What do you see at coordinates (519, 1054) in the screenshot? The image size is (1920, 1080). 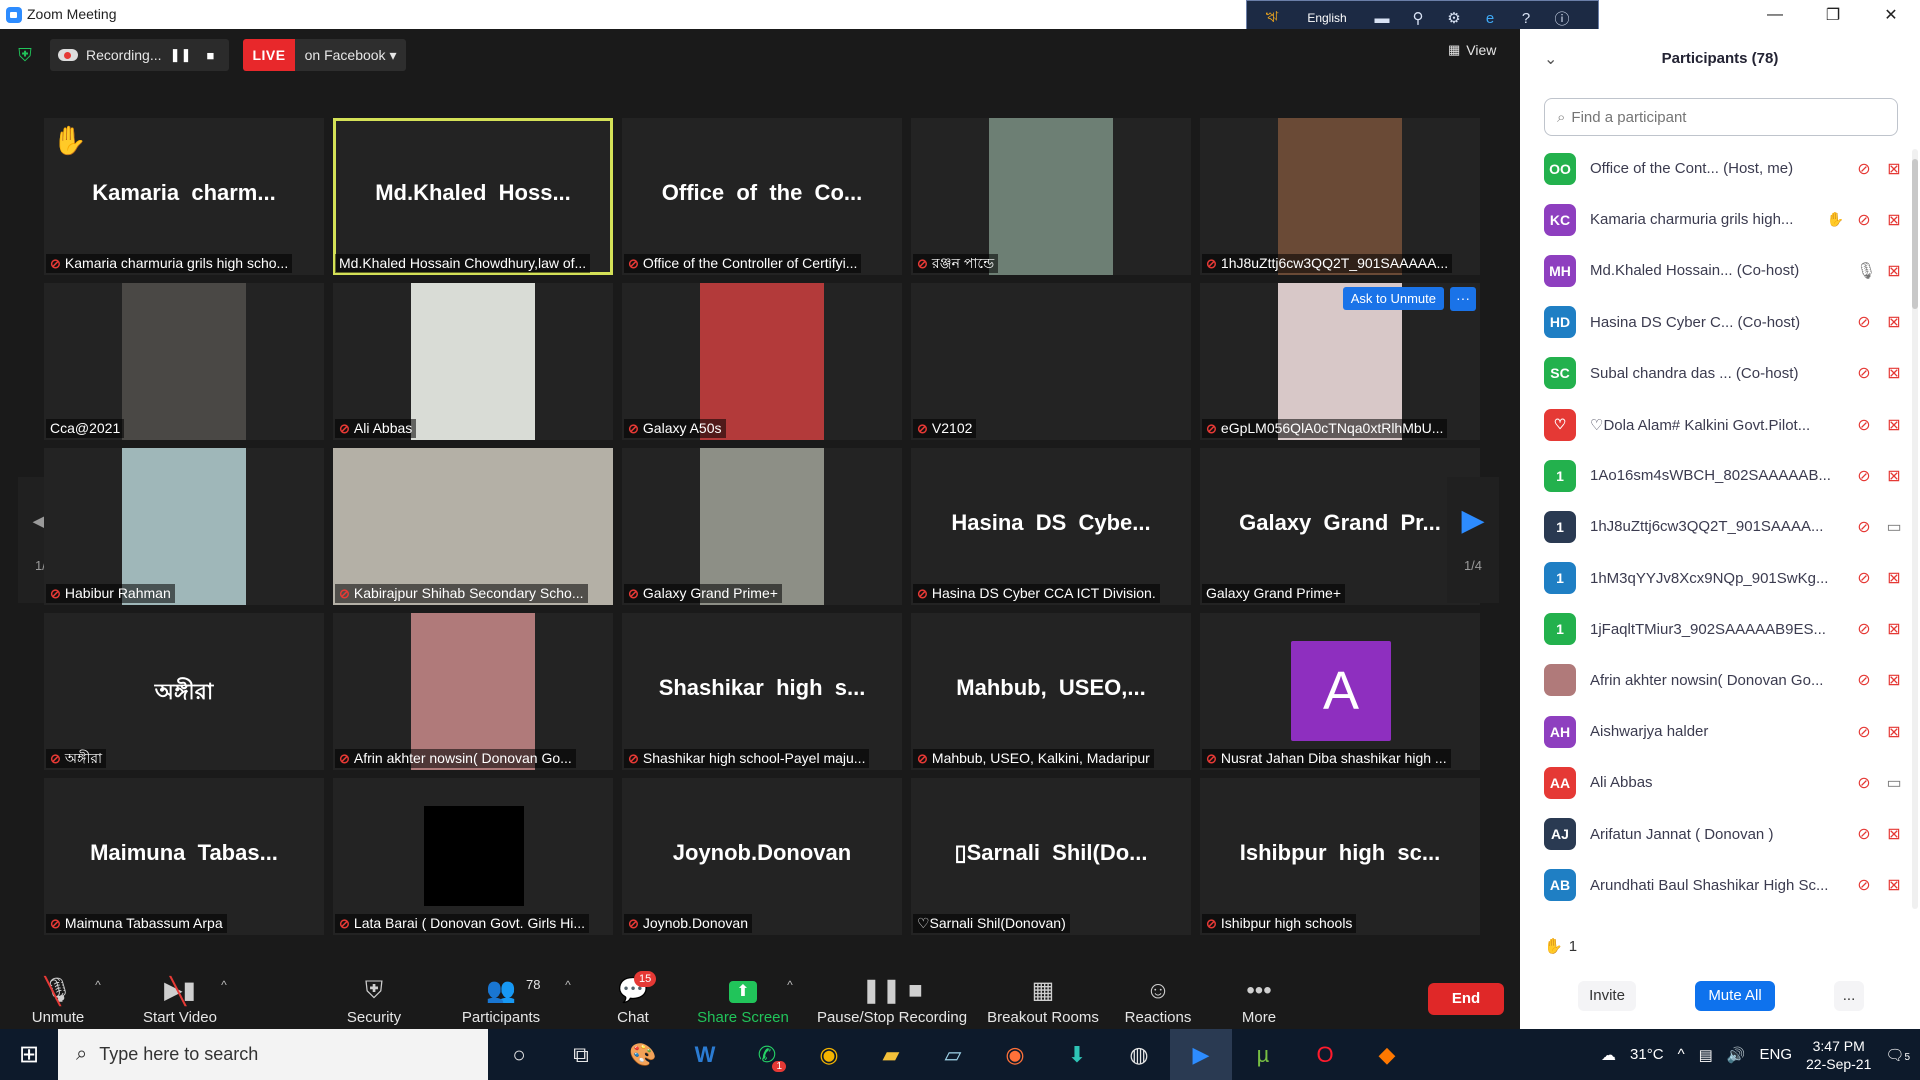 I see `cortana-button: ○` at bounding box center [519, 1054].